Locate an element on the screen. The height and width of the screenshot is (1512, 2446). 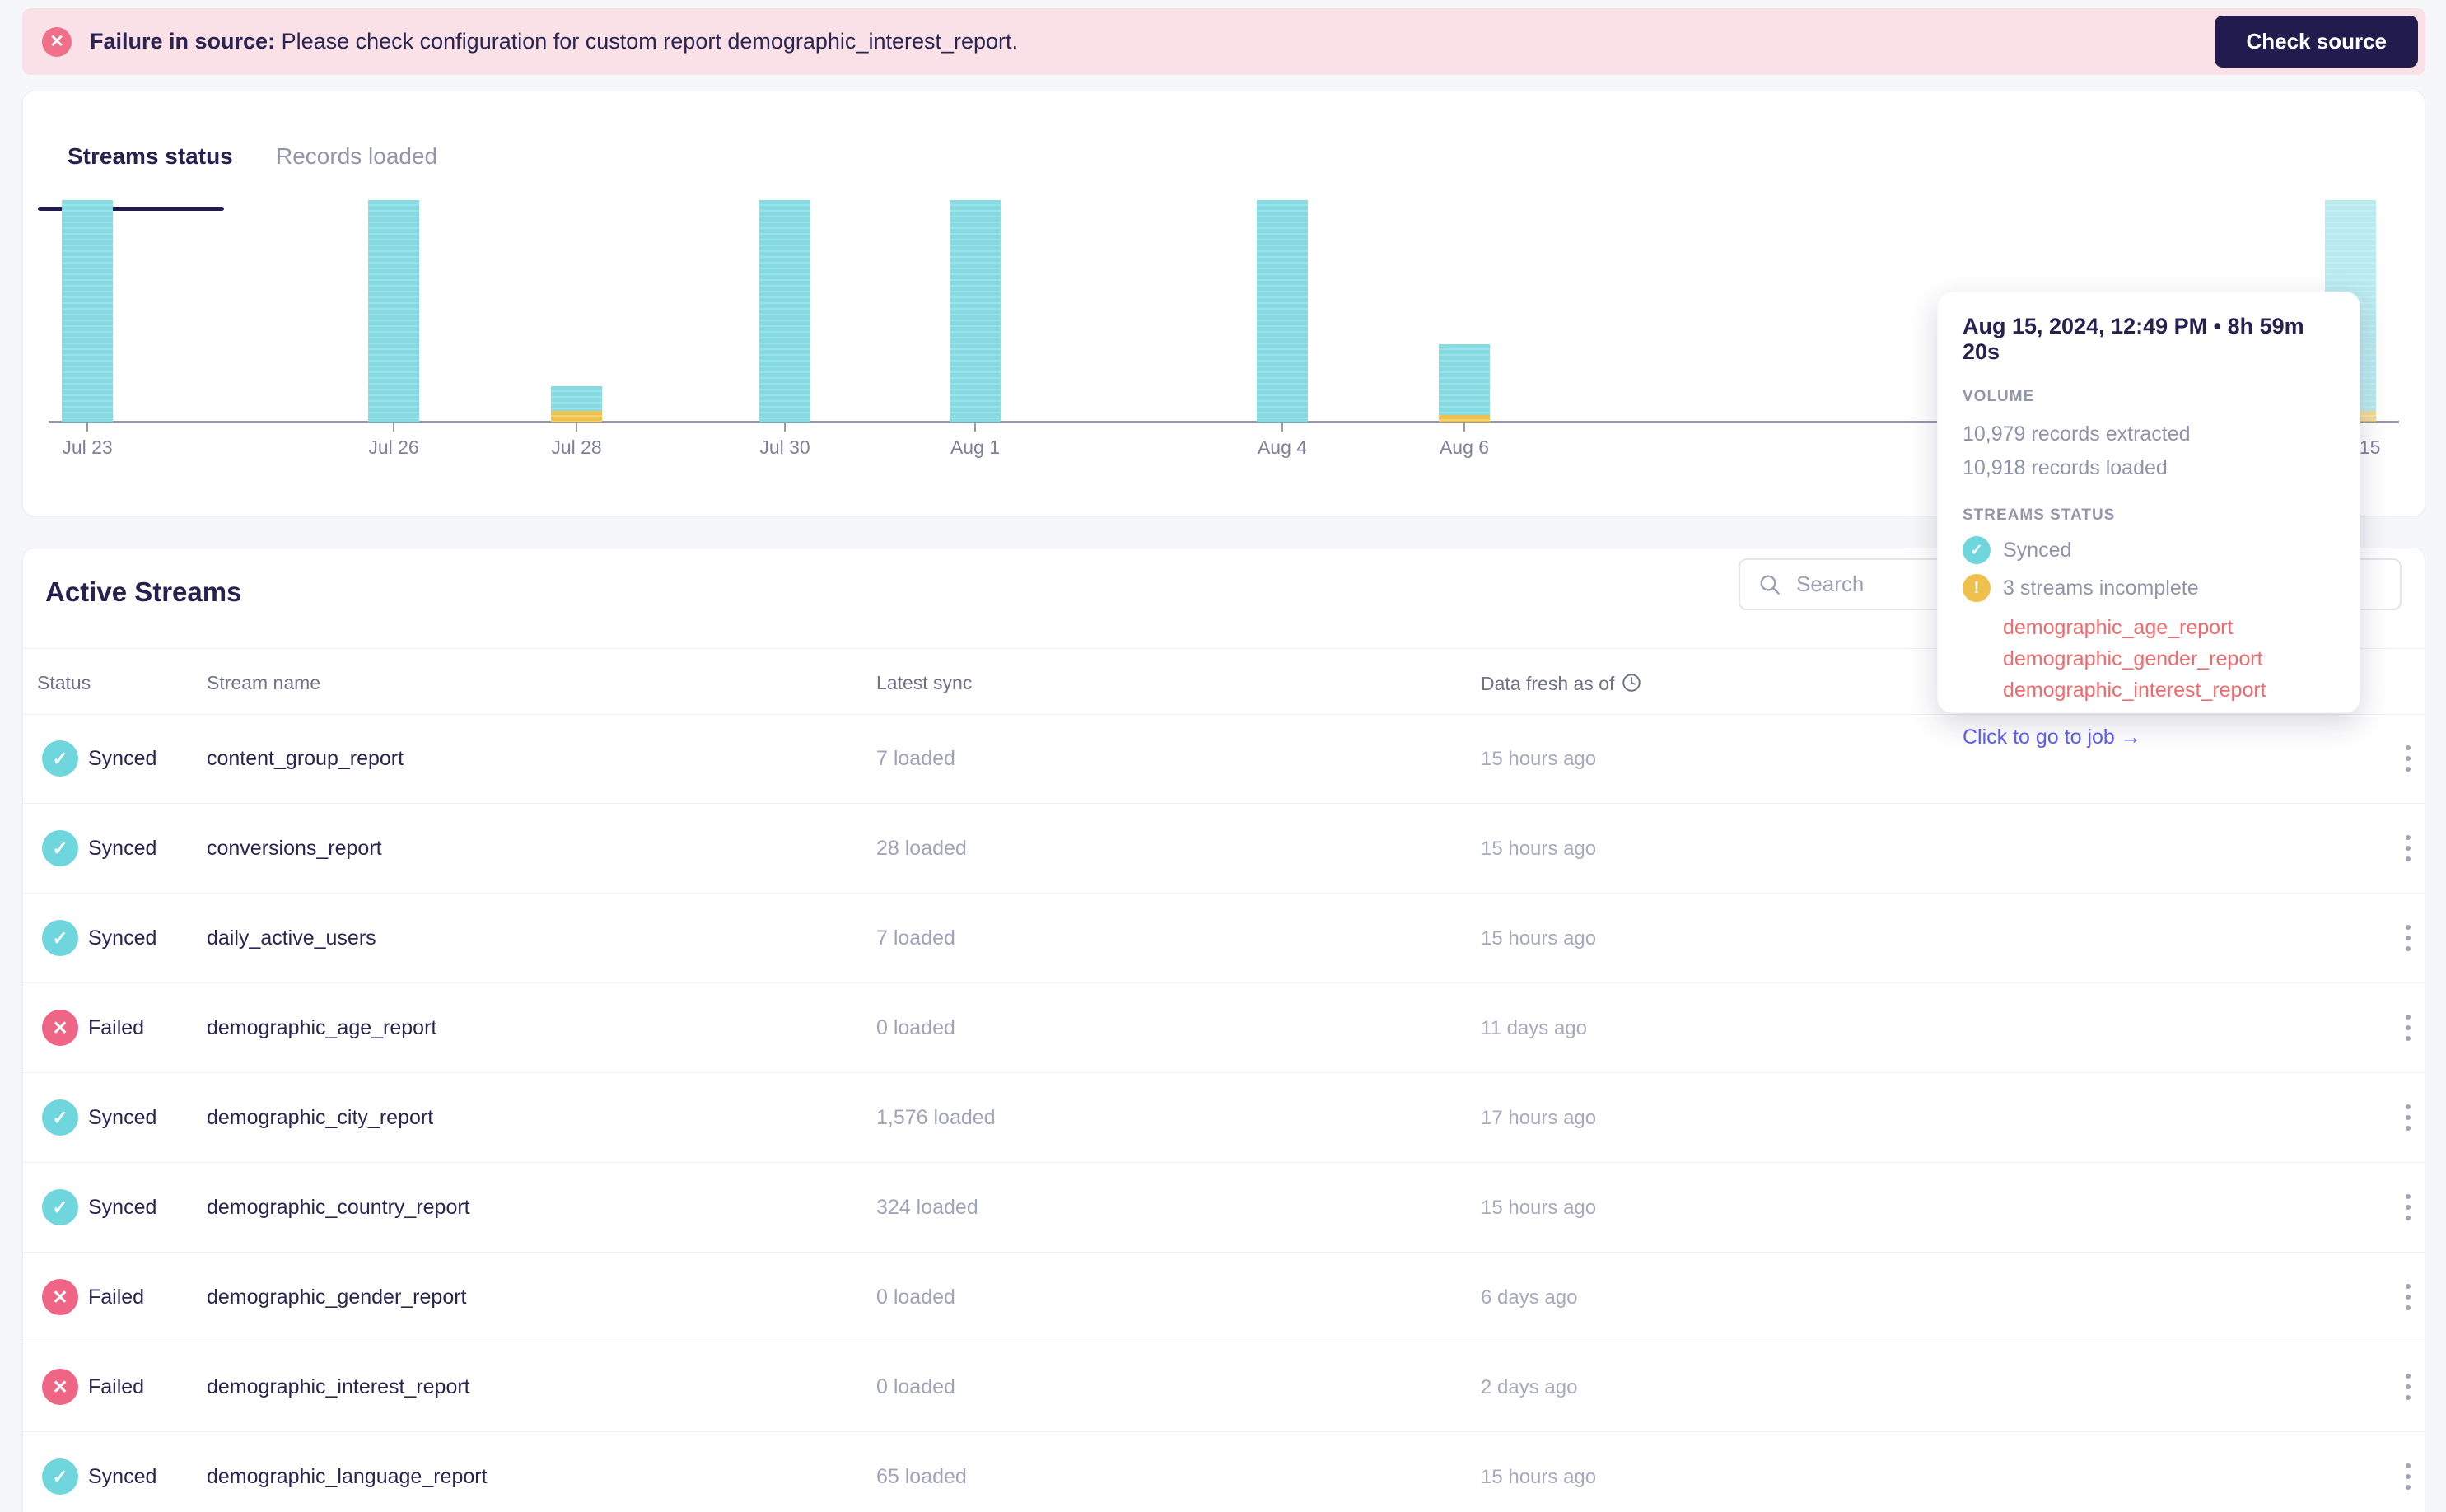
tooltip-synced-row: ✓ Synced is located at coordinates (2149, 550).